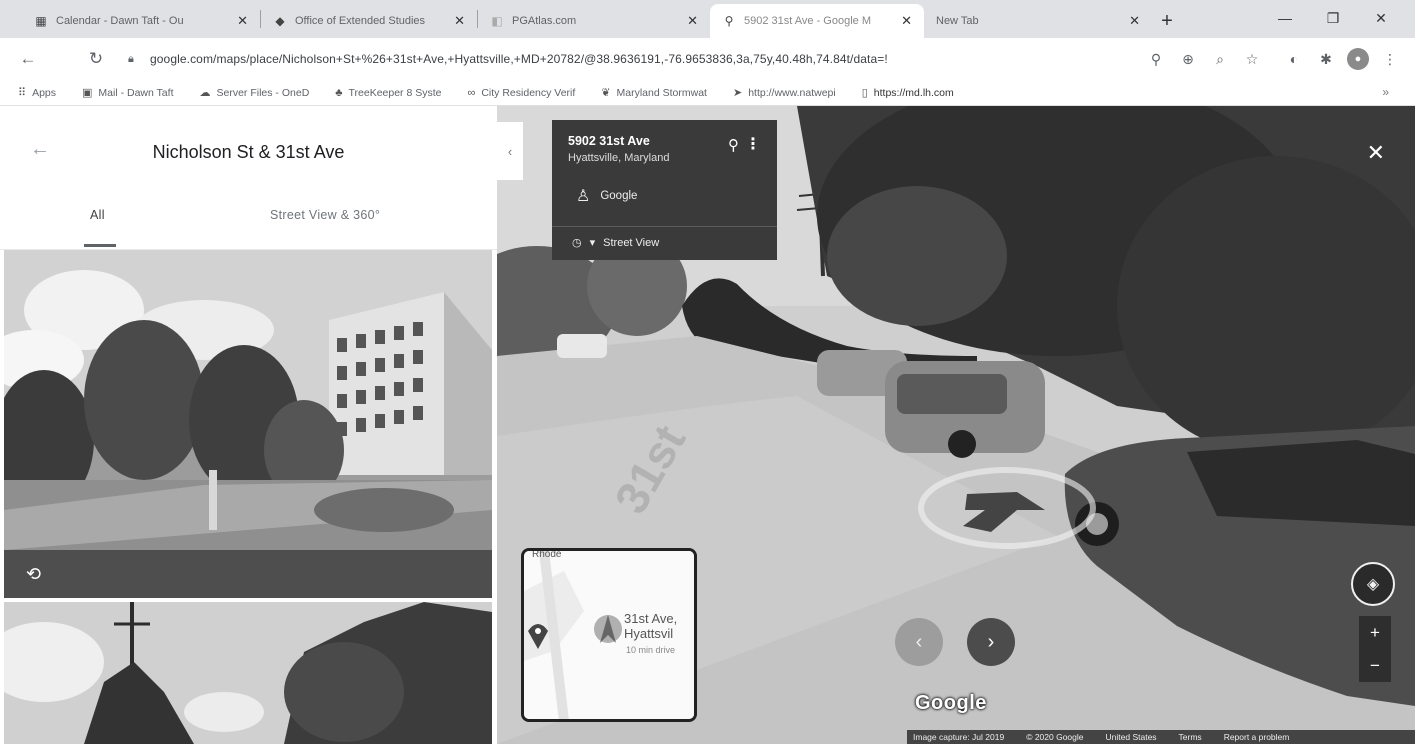  What do you see at coordinates (395, 92) in the screenshot?
I see `bookmark-label: TreeKeeper 8 Syste` at bounding box center [395, 92].